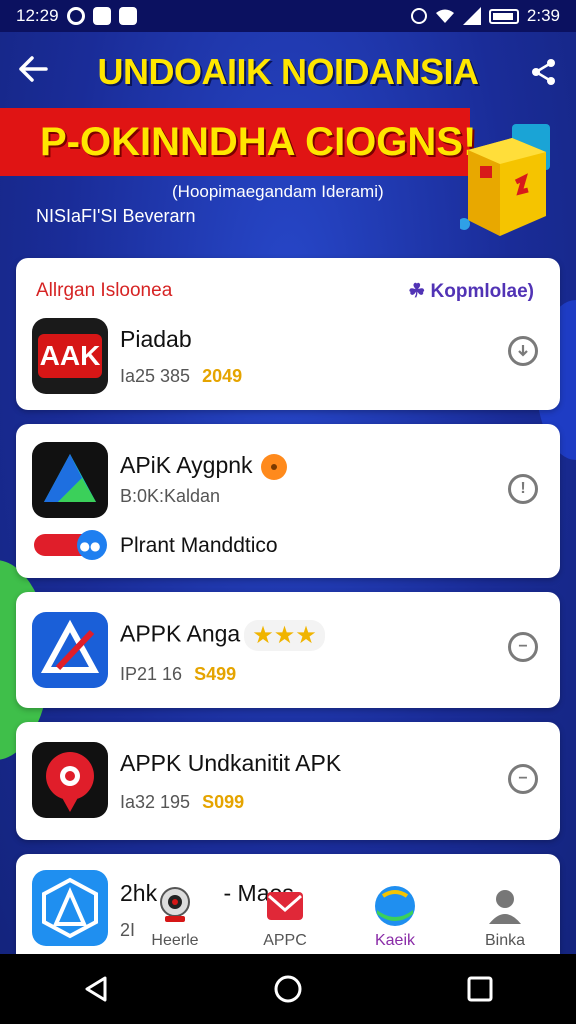 This screenshot has width=576, height=1024. Describe the element at coordinates (288, 16) in the screenshot. I see `status-bar: 12:29 2:39` at that location.